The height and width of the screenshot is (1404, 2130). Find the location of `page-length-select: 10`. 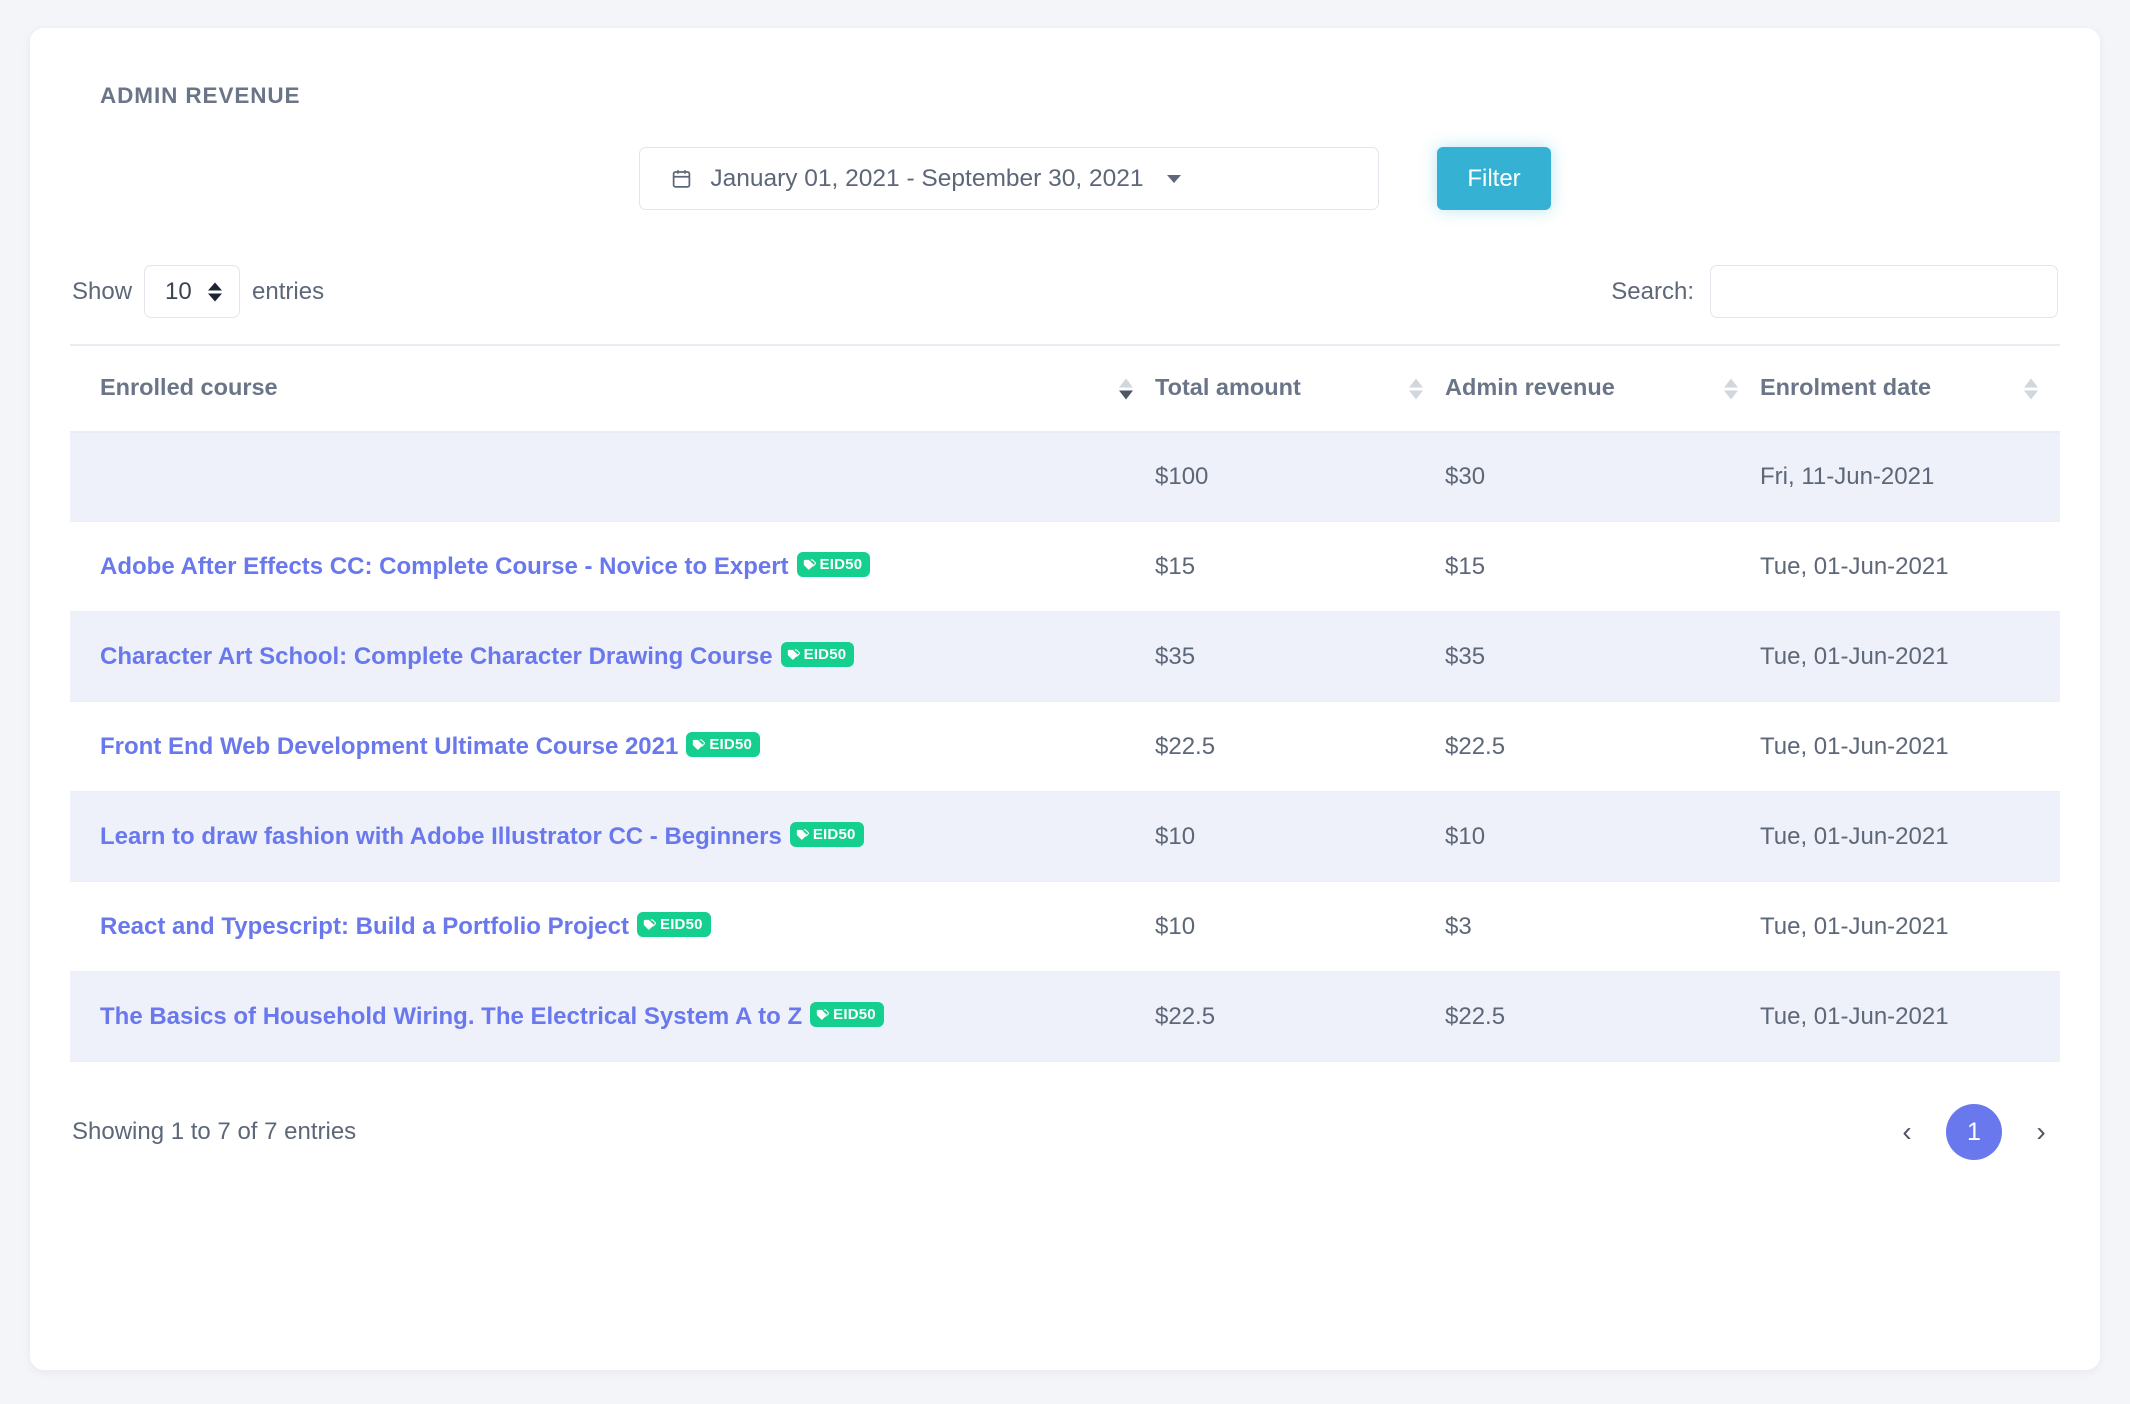

page-length-select: 10 is located at coordinates (192, 291).